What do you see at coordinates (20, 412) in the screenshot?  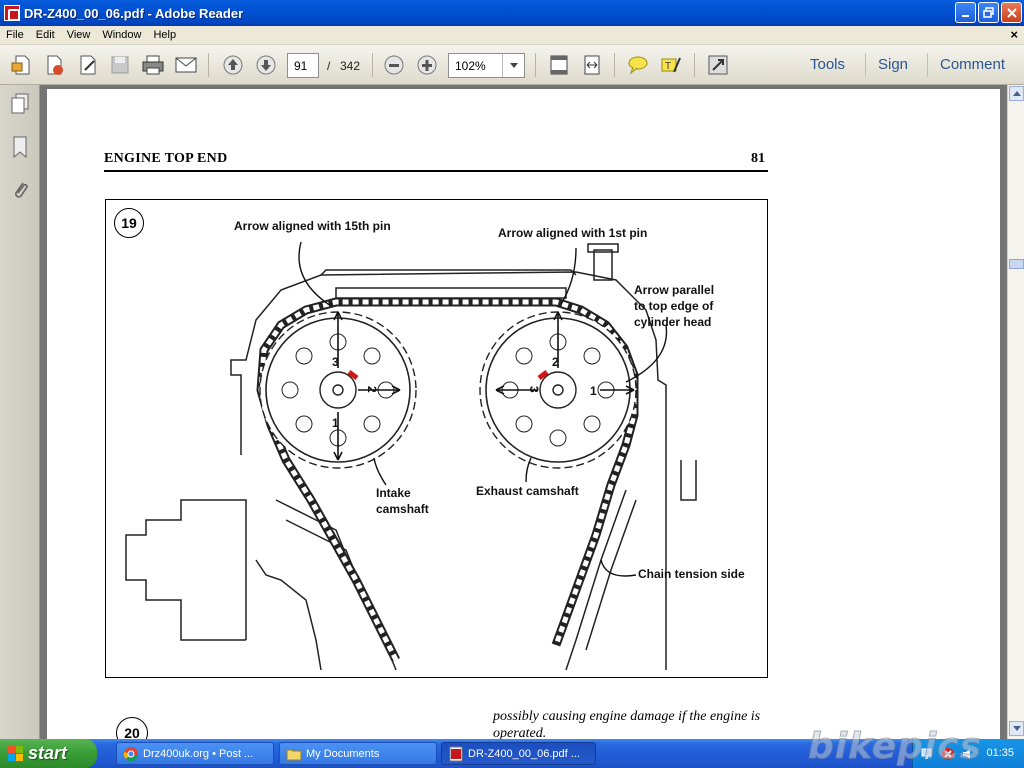 I see `navigation-pane` at bounding box center [20, 412].